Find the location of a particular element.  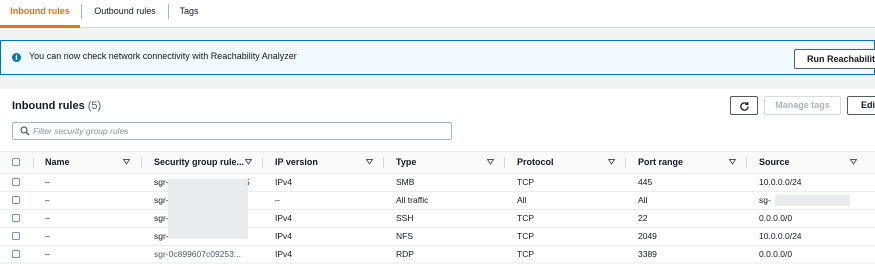

cell-port-range: 445 is located at coordinates (645, 182).